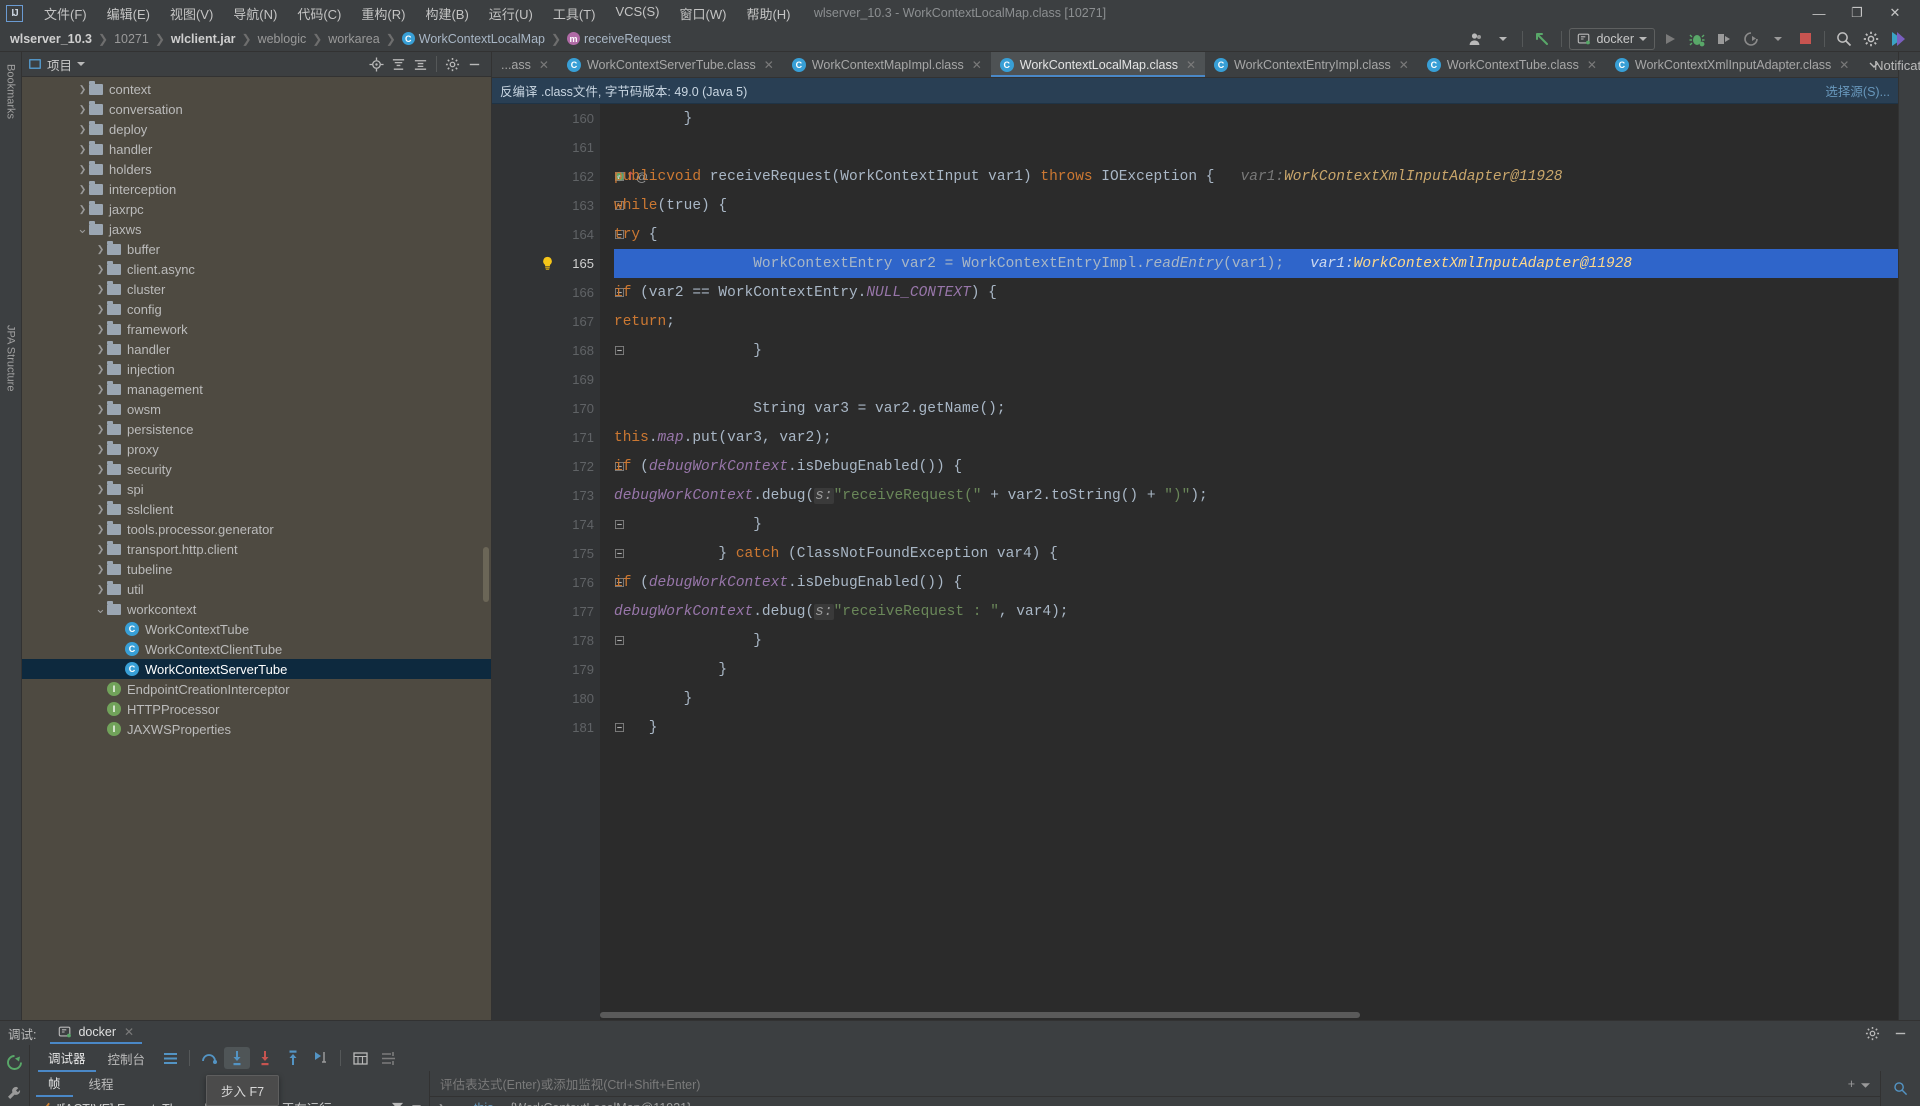 The width and height of the screenshot is (1920, 1106). What do you see at coordinates (256, 189) in the screenshot?
I see `tree-node: ❯interception` at bounding box center [256, 189].